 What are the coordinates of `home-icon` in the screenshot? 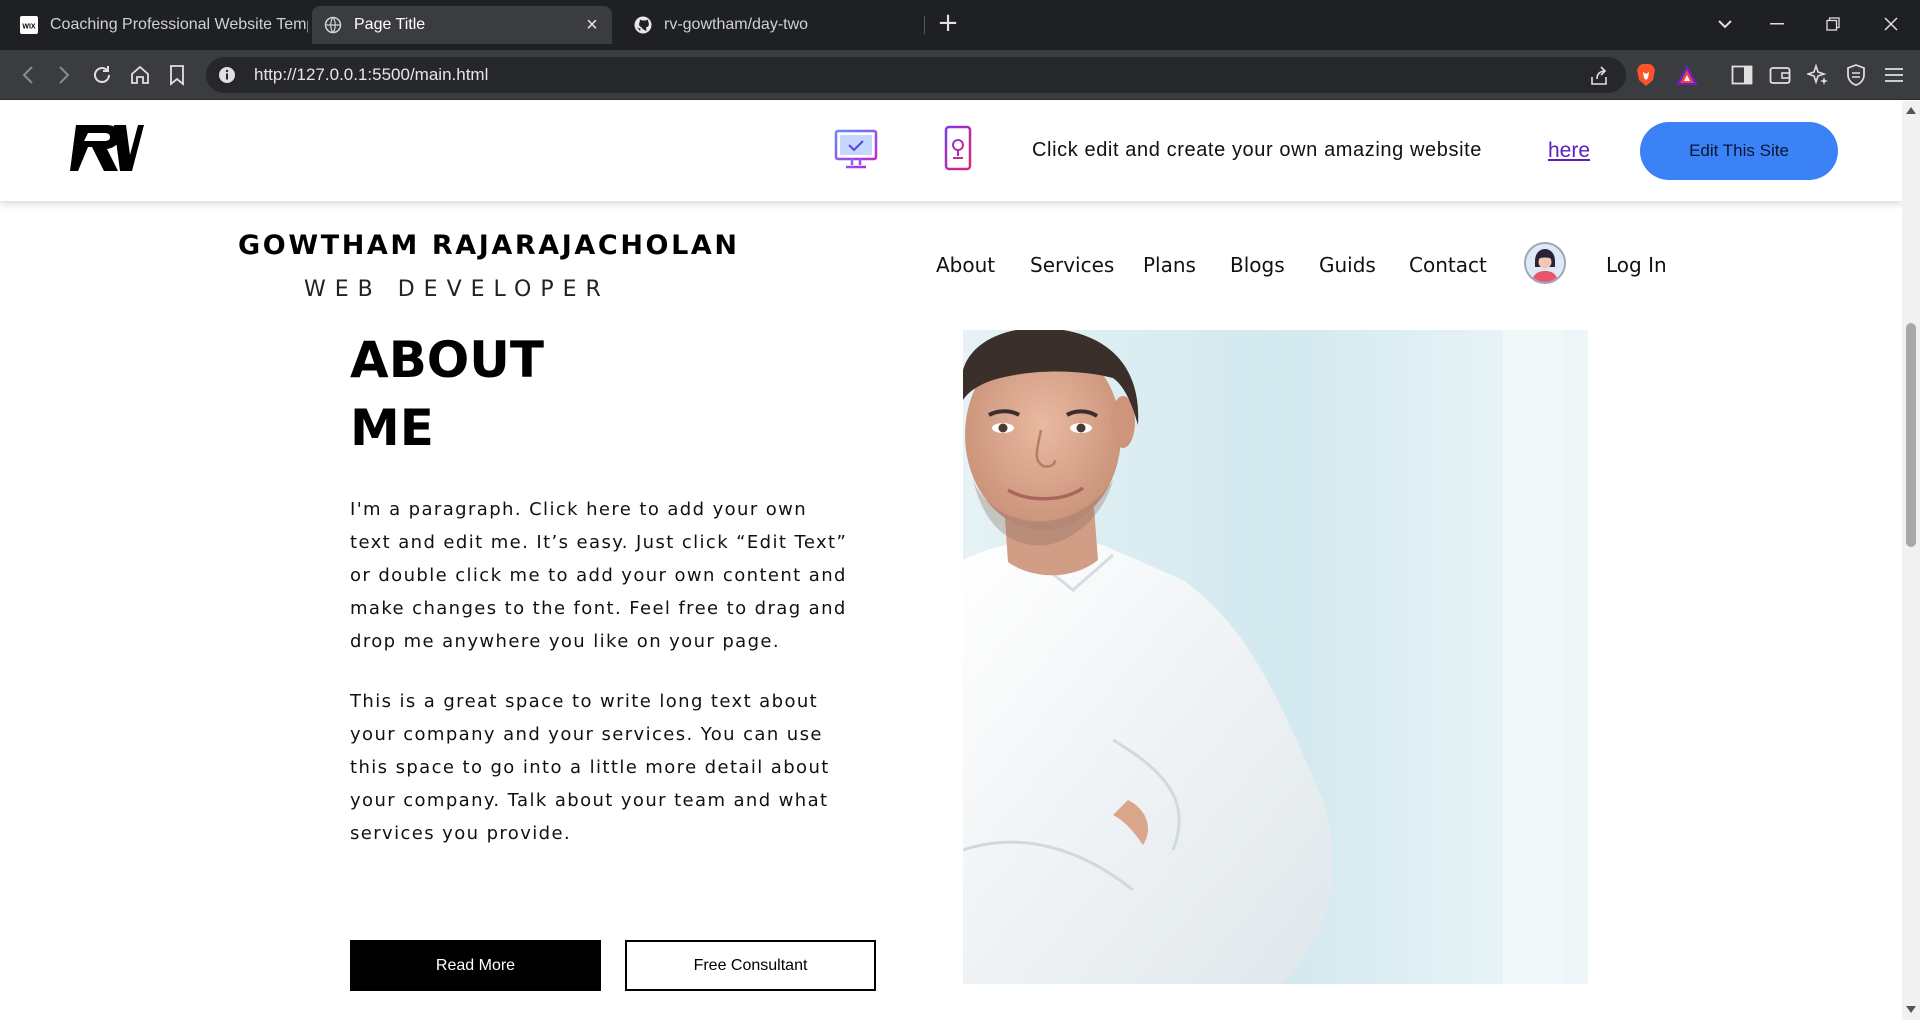 It's located at (140, 75).